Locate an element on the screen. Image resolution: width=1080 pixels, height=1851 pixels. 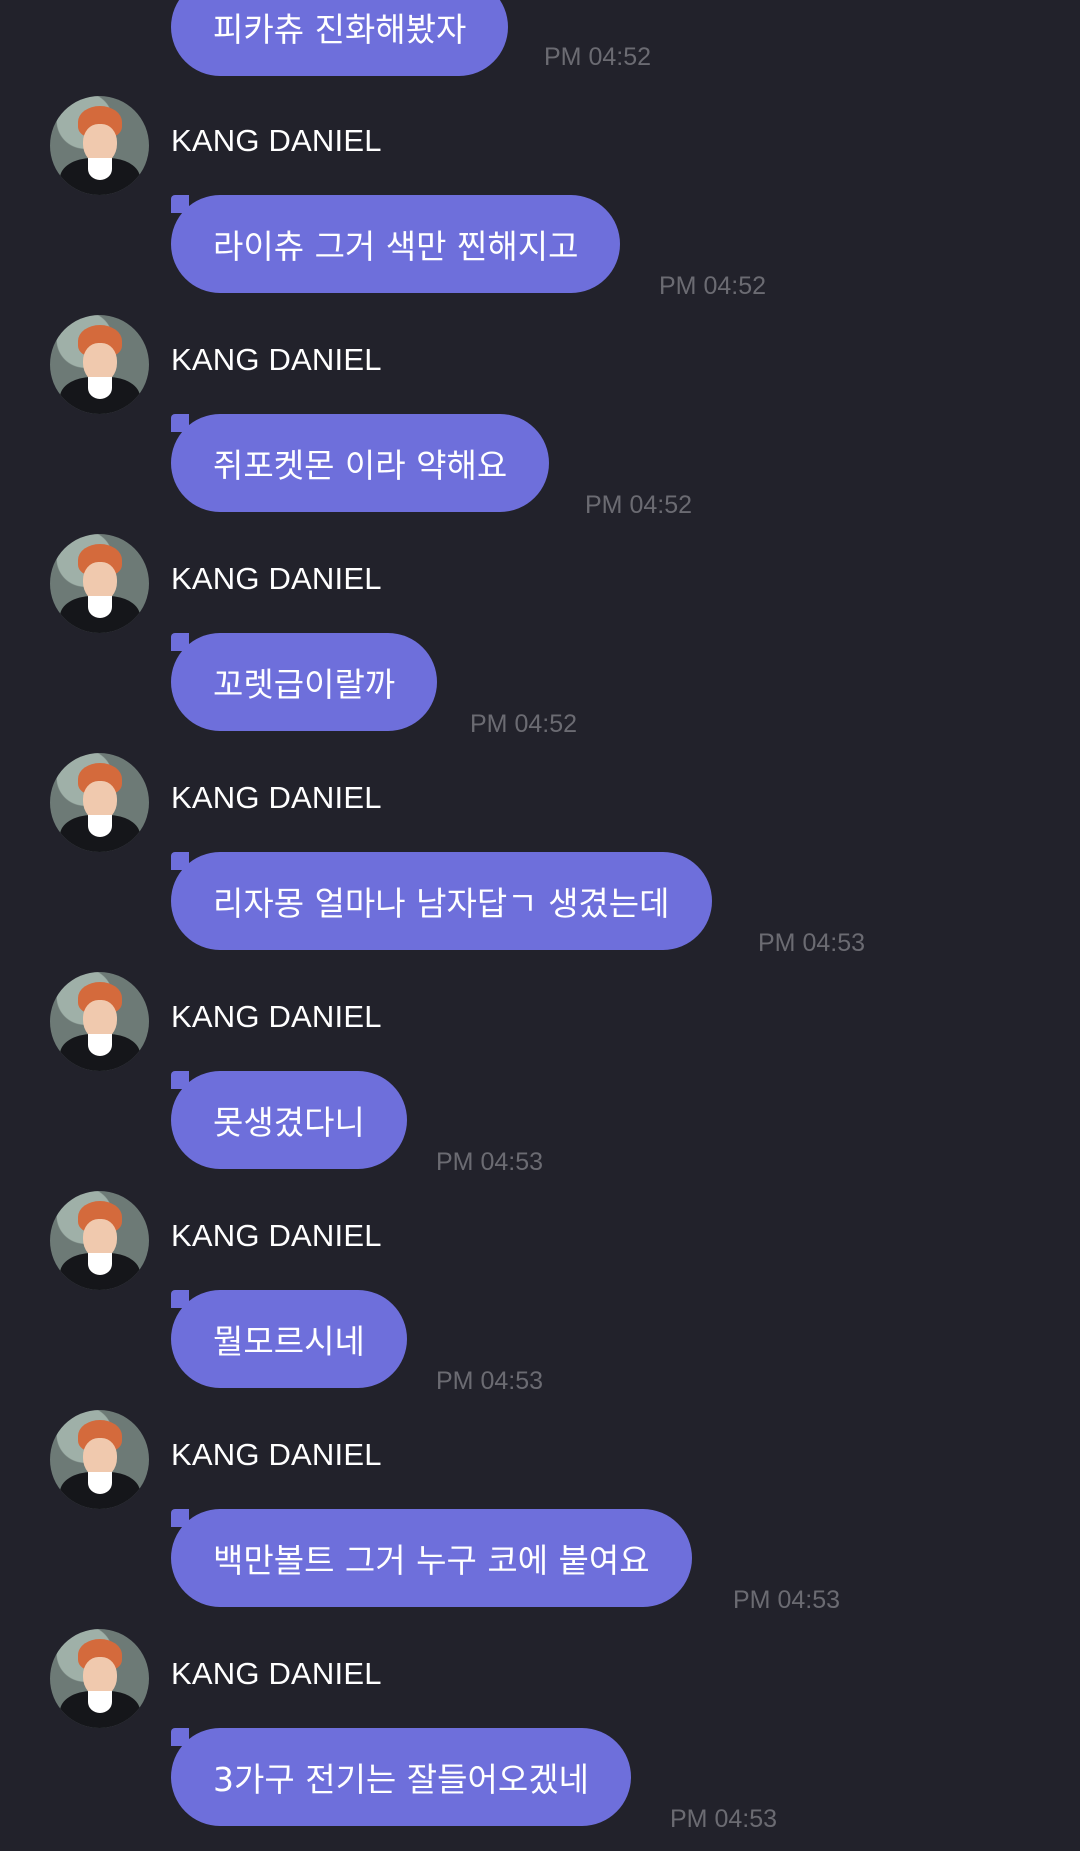
chat-message: KANG DANIEL 3가구 전기는 잘들어오겠네 PM 04:53 is located at coordinates (540, 1738).